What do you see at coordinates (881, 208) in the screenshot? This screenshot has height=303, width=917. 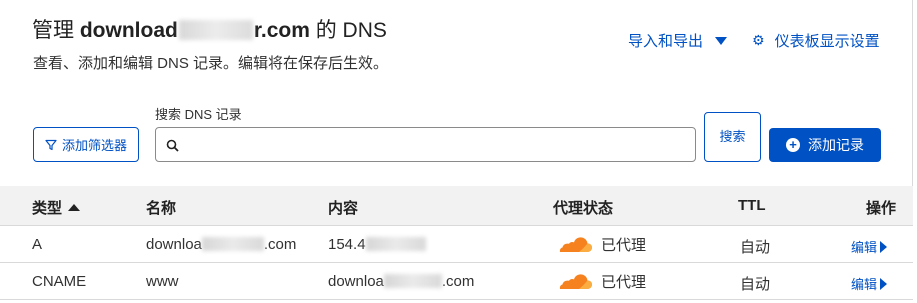 I see `column-actions: 操作` at bounding box center [881, 208].